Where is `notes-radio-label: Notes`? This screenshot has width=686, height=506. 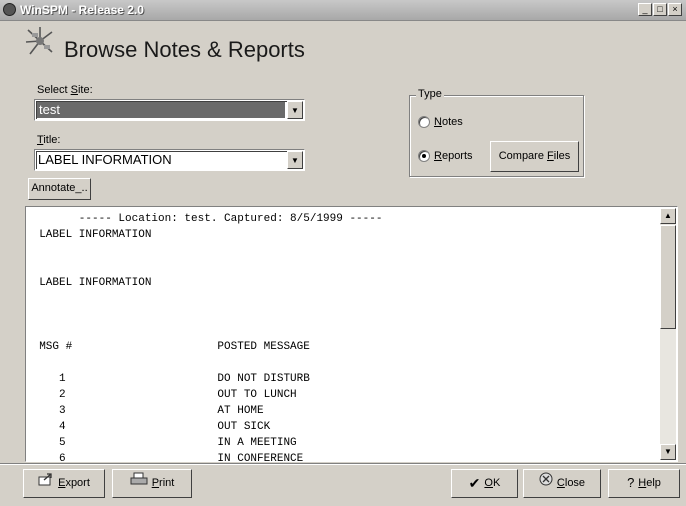 notes-radio-label: Notes is located at coordinates (448, 122).